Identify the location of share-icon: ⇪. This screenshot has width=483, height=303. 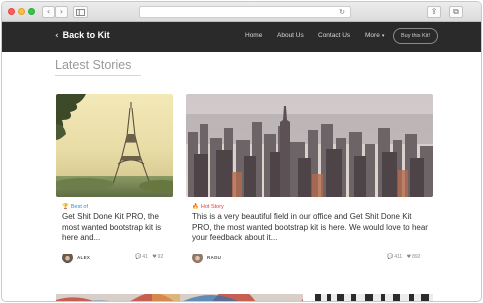
(434, 12).